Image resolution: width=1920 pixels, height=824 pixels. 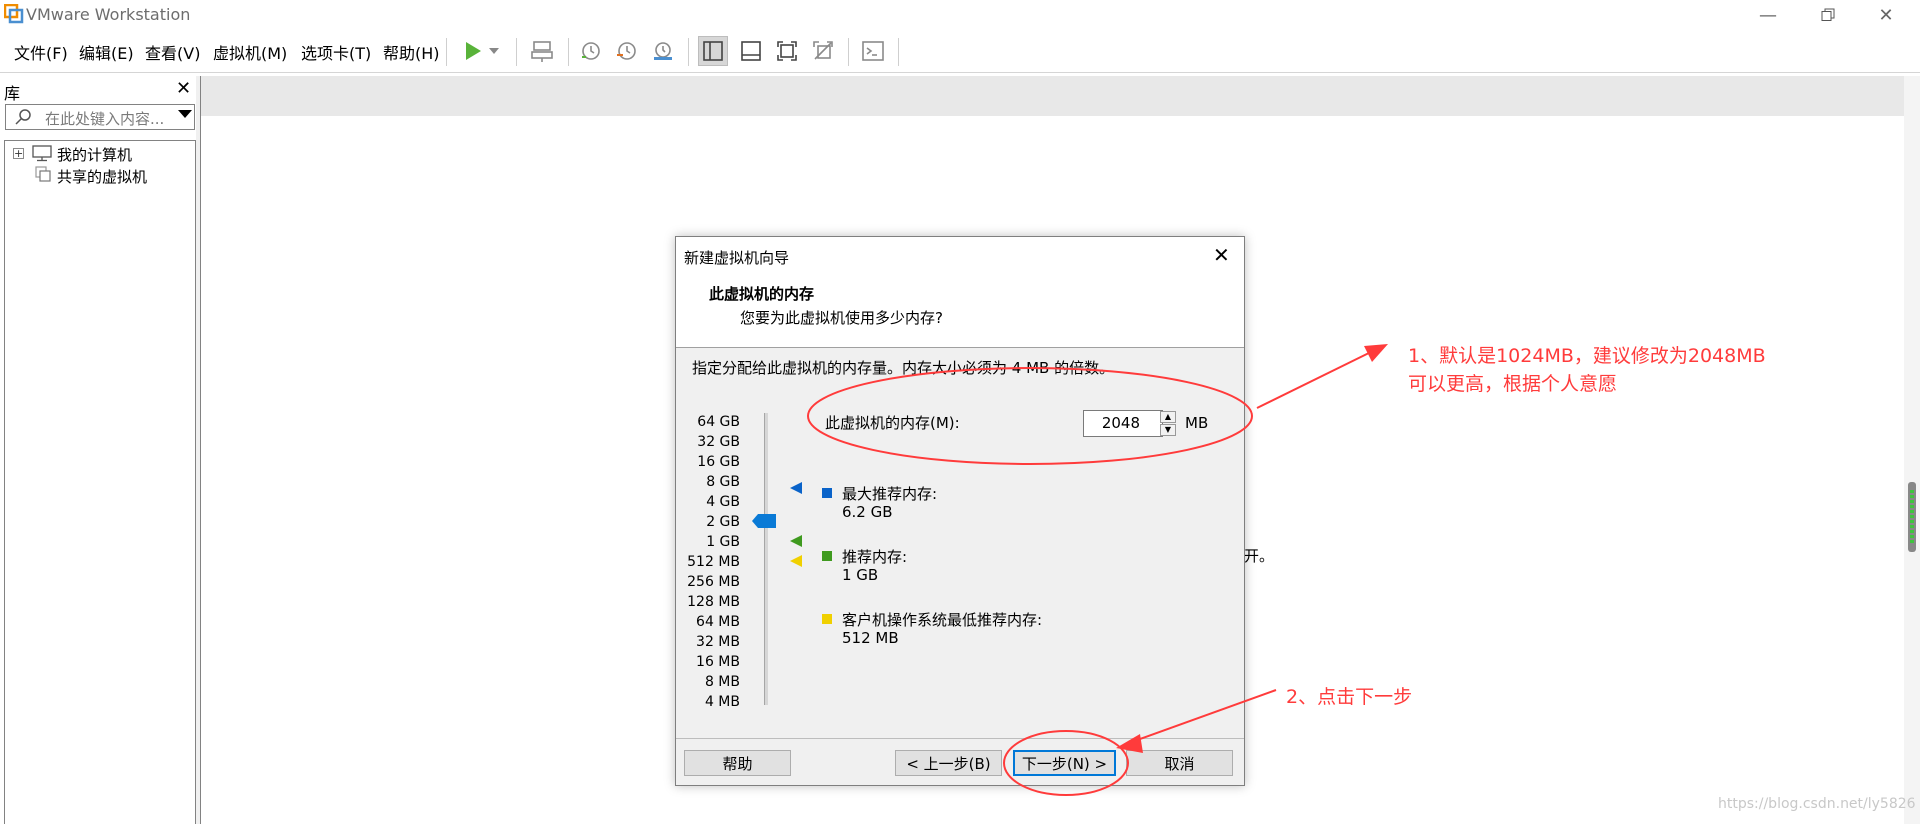 What do you see at coordinates (723, 482) in the screenshot?
I see `scale-label: 8 GB` at bounding box center [723, 482].